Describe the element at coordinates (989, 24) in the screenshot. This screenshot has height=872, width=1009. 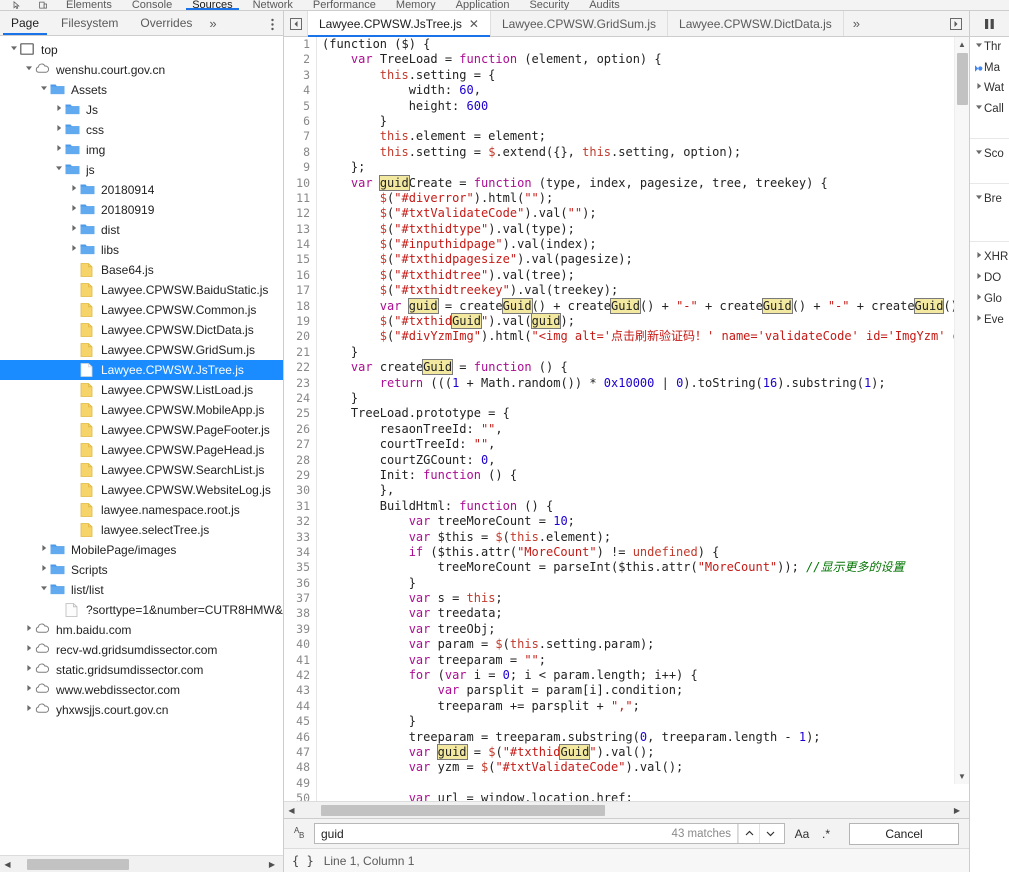
I see `pause-script-icon` at that location.